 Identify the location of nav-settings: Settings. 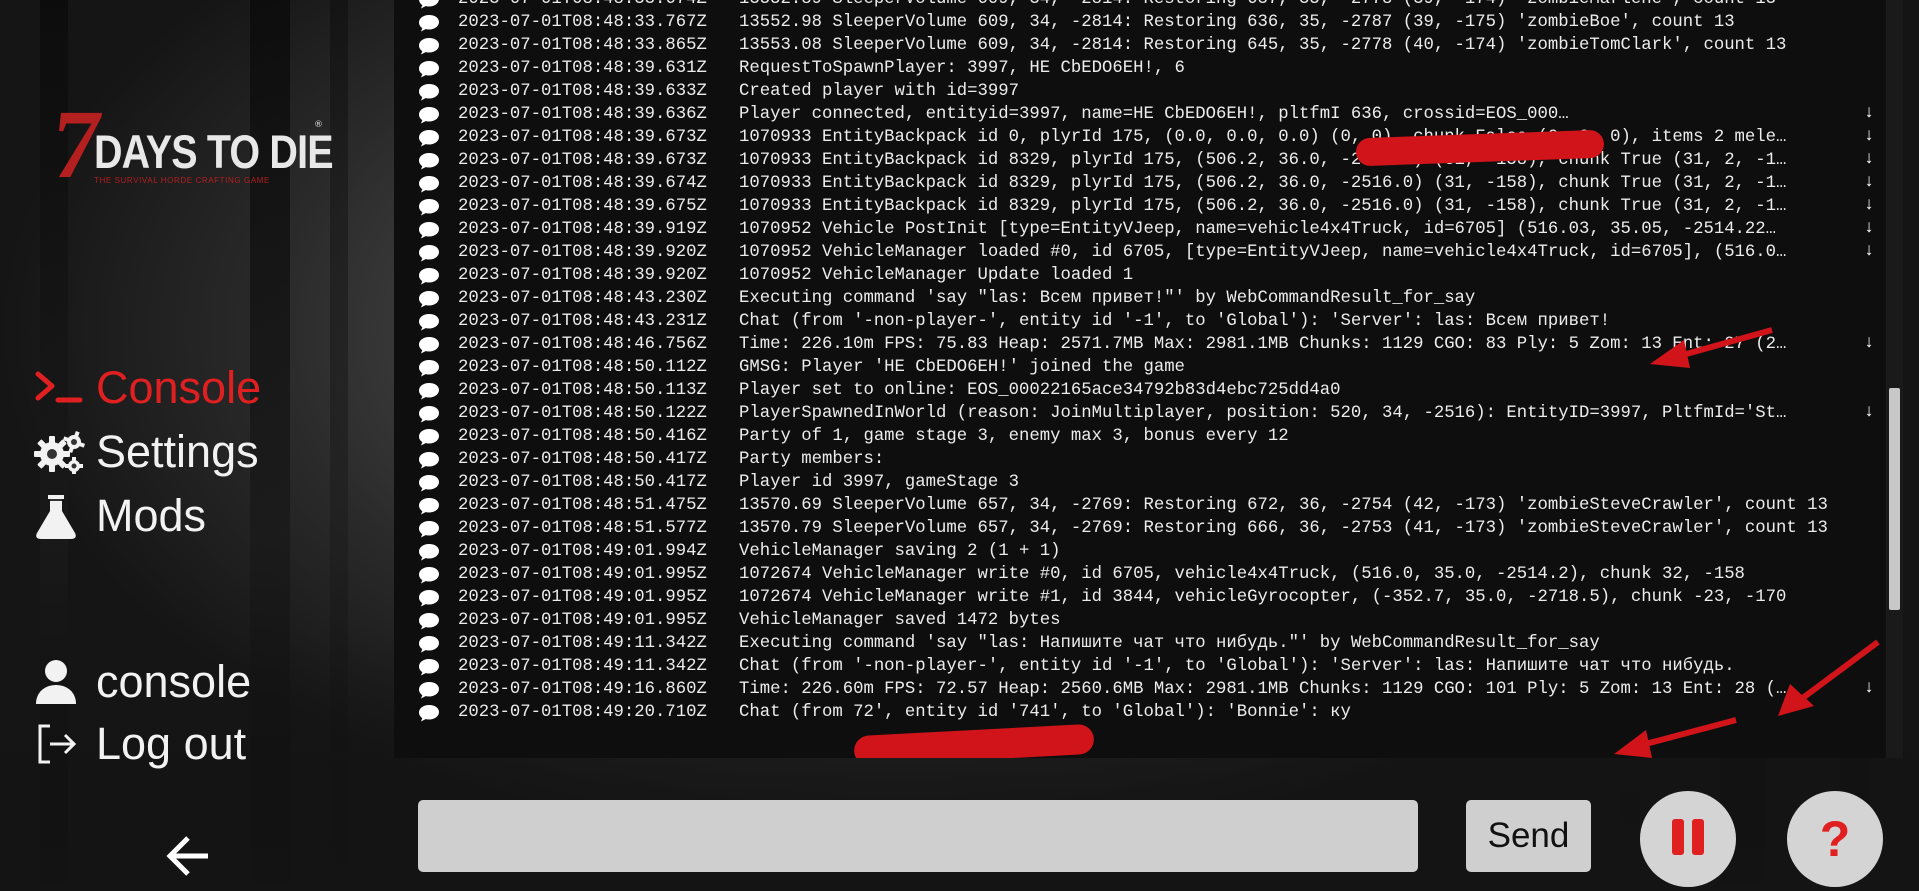
(146, 452).